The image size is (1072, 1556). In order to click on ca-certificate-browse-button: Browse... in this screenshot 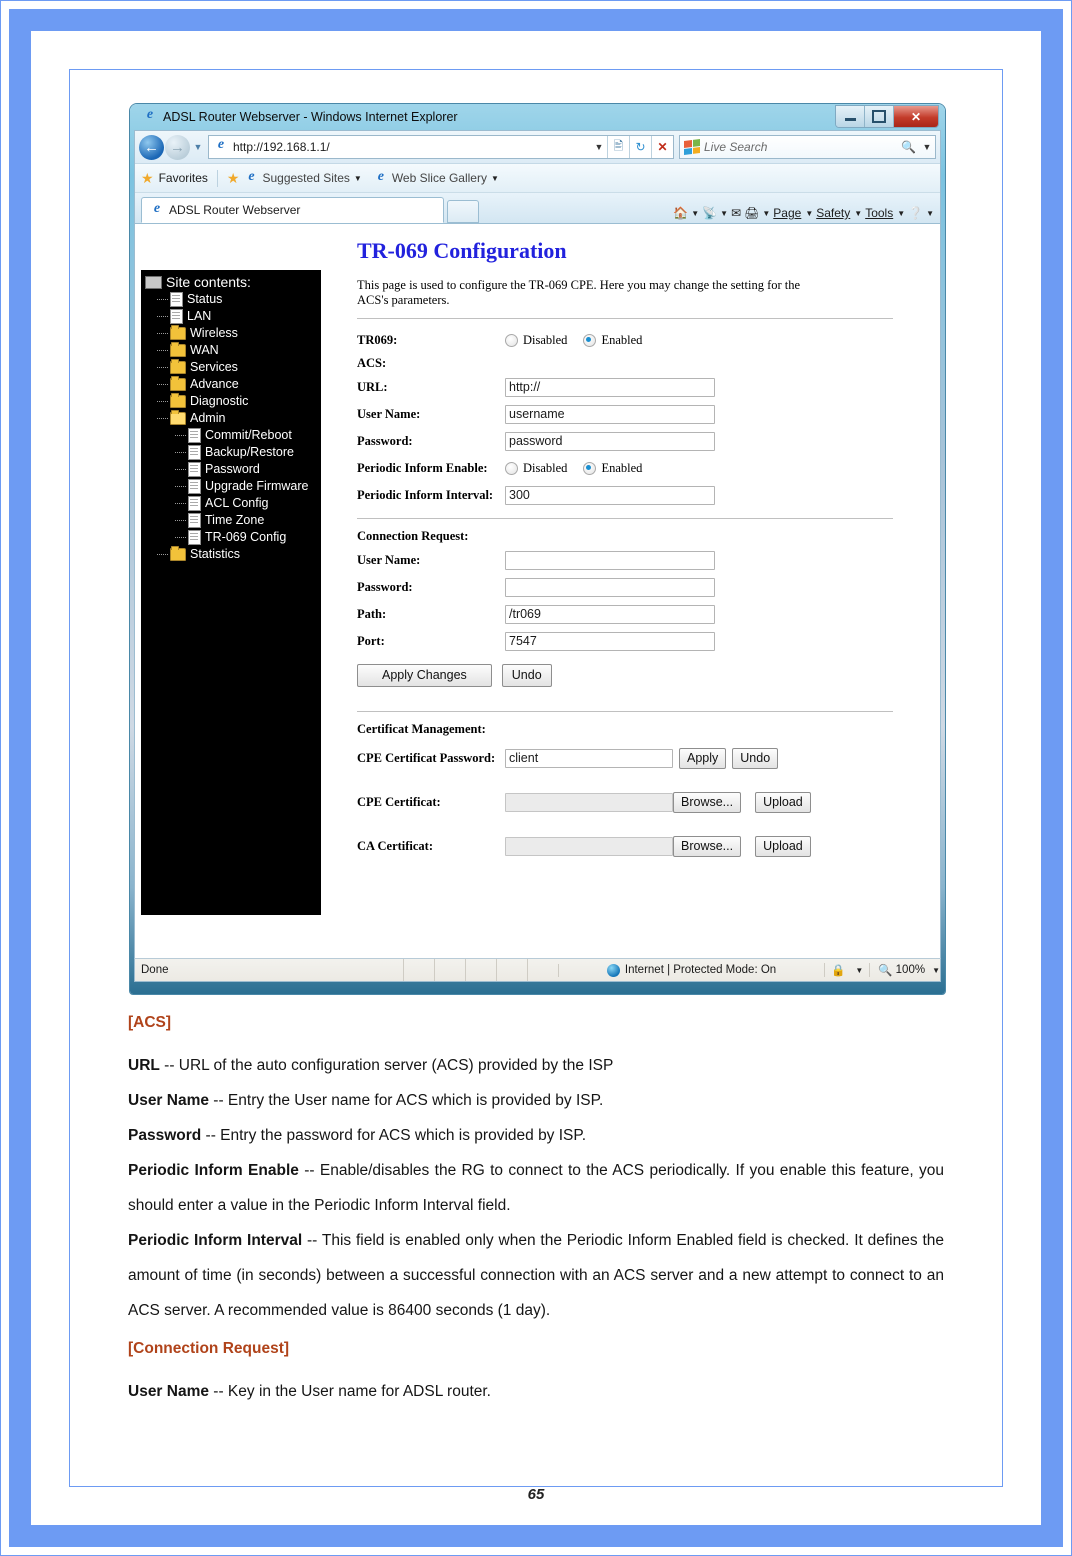, I will do `click(707, 846)`.